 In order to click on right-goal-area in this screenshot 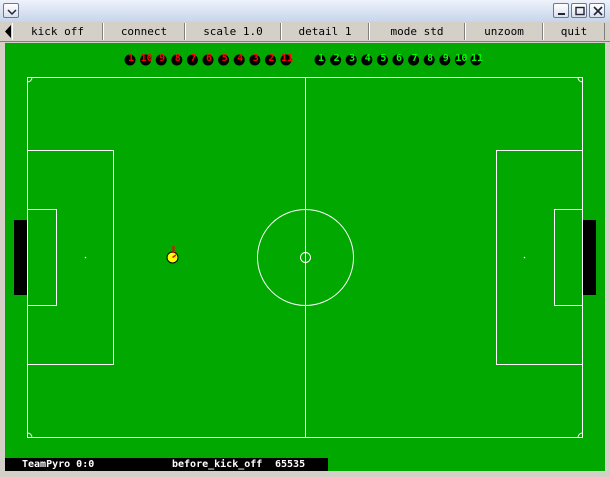, I will do `click(568, 257)`.